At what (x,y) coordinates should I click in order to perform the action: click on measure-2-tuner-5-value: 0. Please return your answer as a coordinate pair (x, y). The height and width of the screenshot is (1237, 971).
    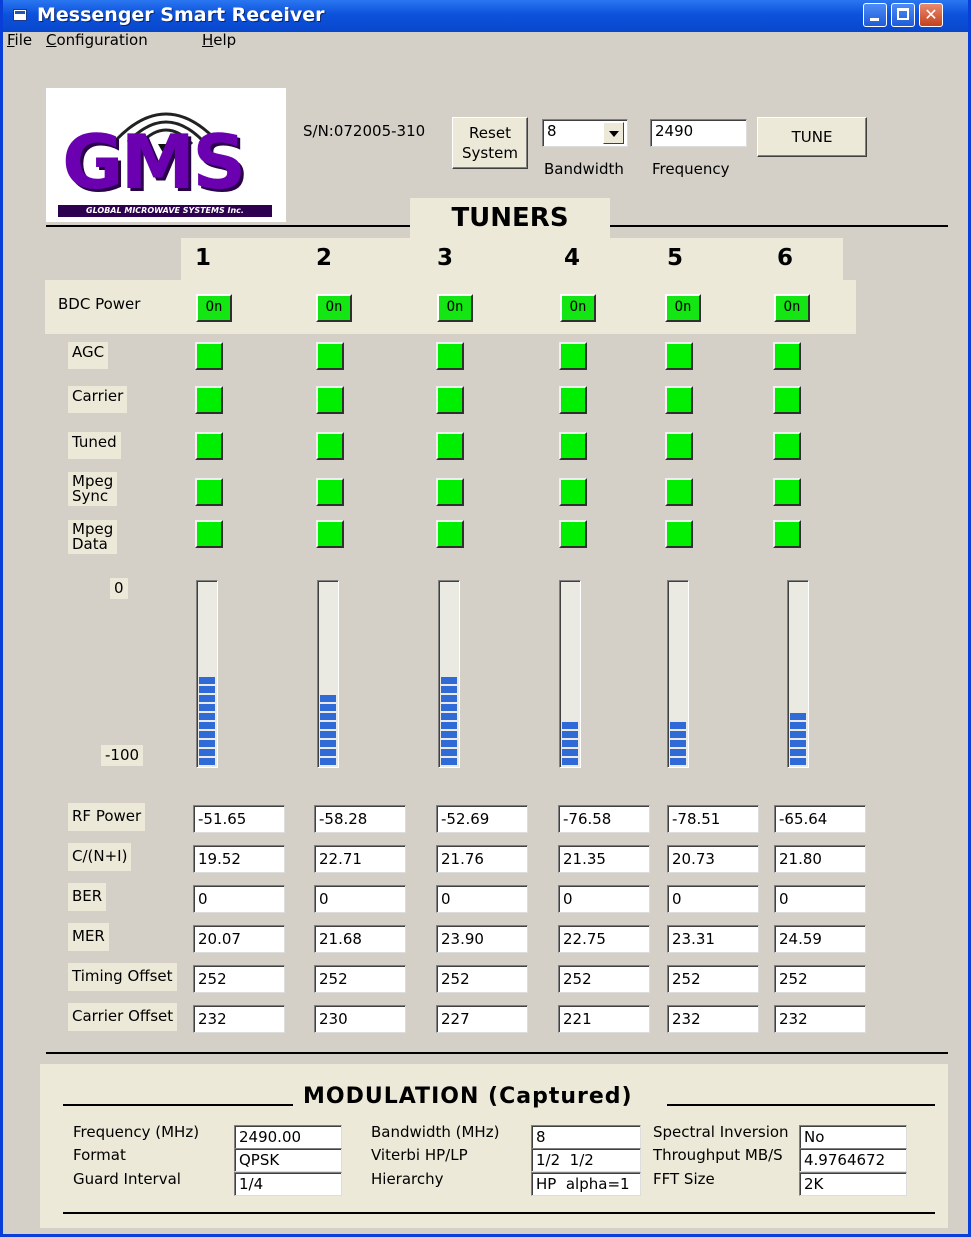
    Looking at the image, I should click on (713, 899).